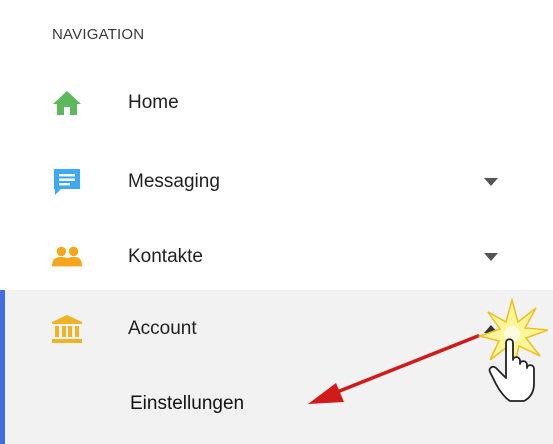 Image resolution: width=553 pixels, height=444 pixels. I want to click on submenu-item-label: Einstellungen, so click(187, 403).